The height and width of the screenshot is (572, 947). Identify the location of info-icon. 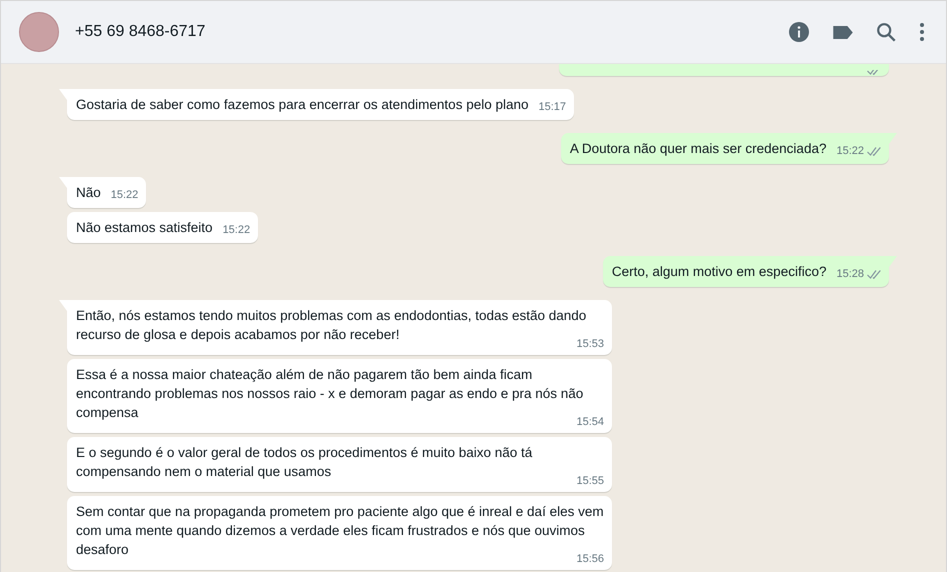
(799, 32).